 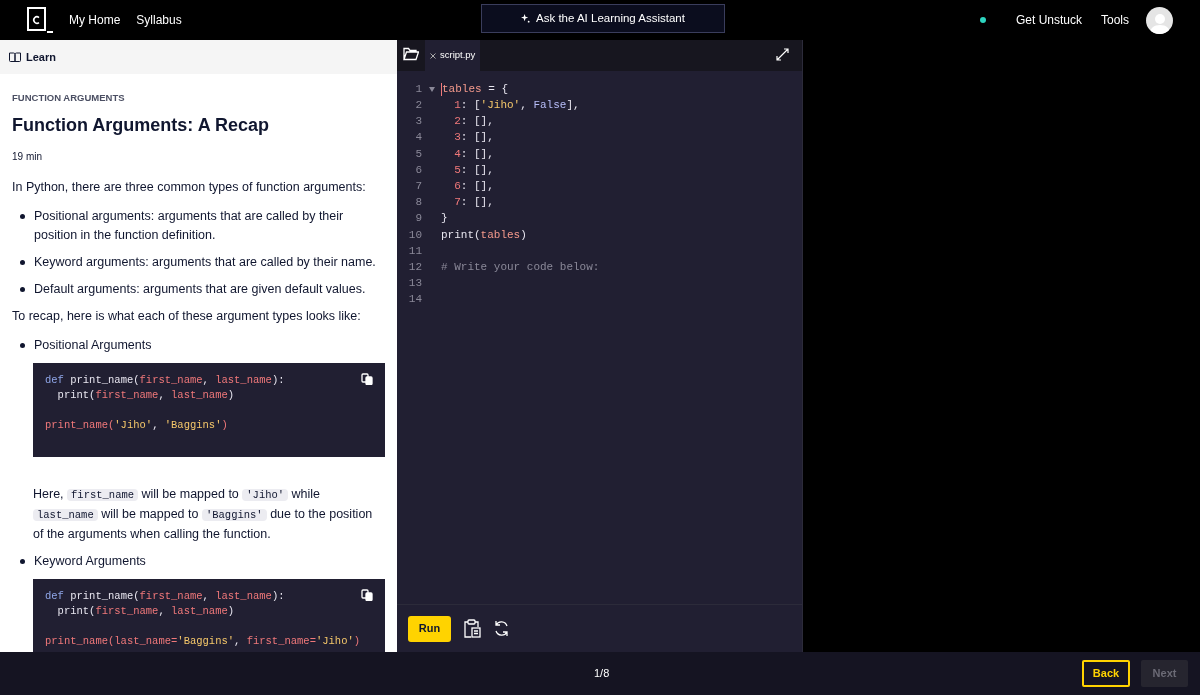 What do you see at coordinates (189, 188) in the screenshot?
I see `paragraph: In Python, there are three common types of function arguments:` at bounding box center [189, 188].